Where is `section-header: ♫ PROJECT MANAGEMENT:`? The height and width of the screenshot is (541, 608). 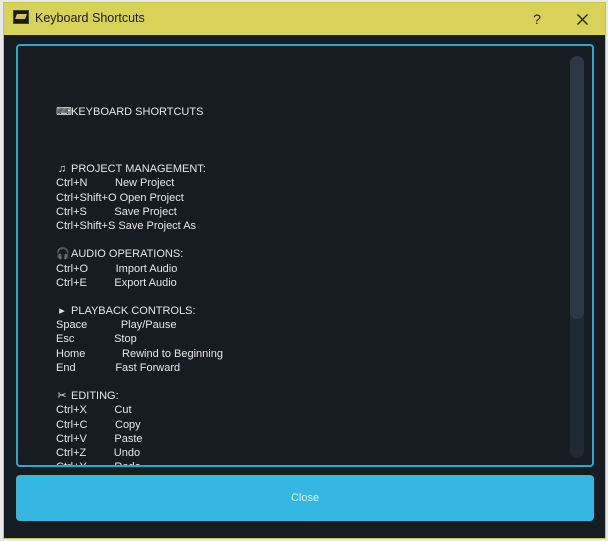 section-header: ♫ PROJECT MANAGEMENT: is located at coordinates (139, 169).